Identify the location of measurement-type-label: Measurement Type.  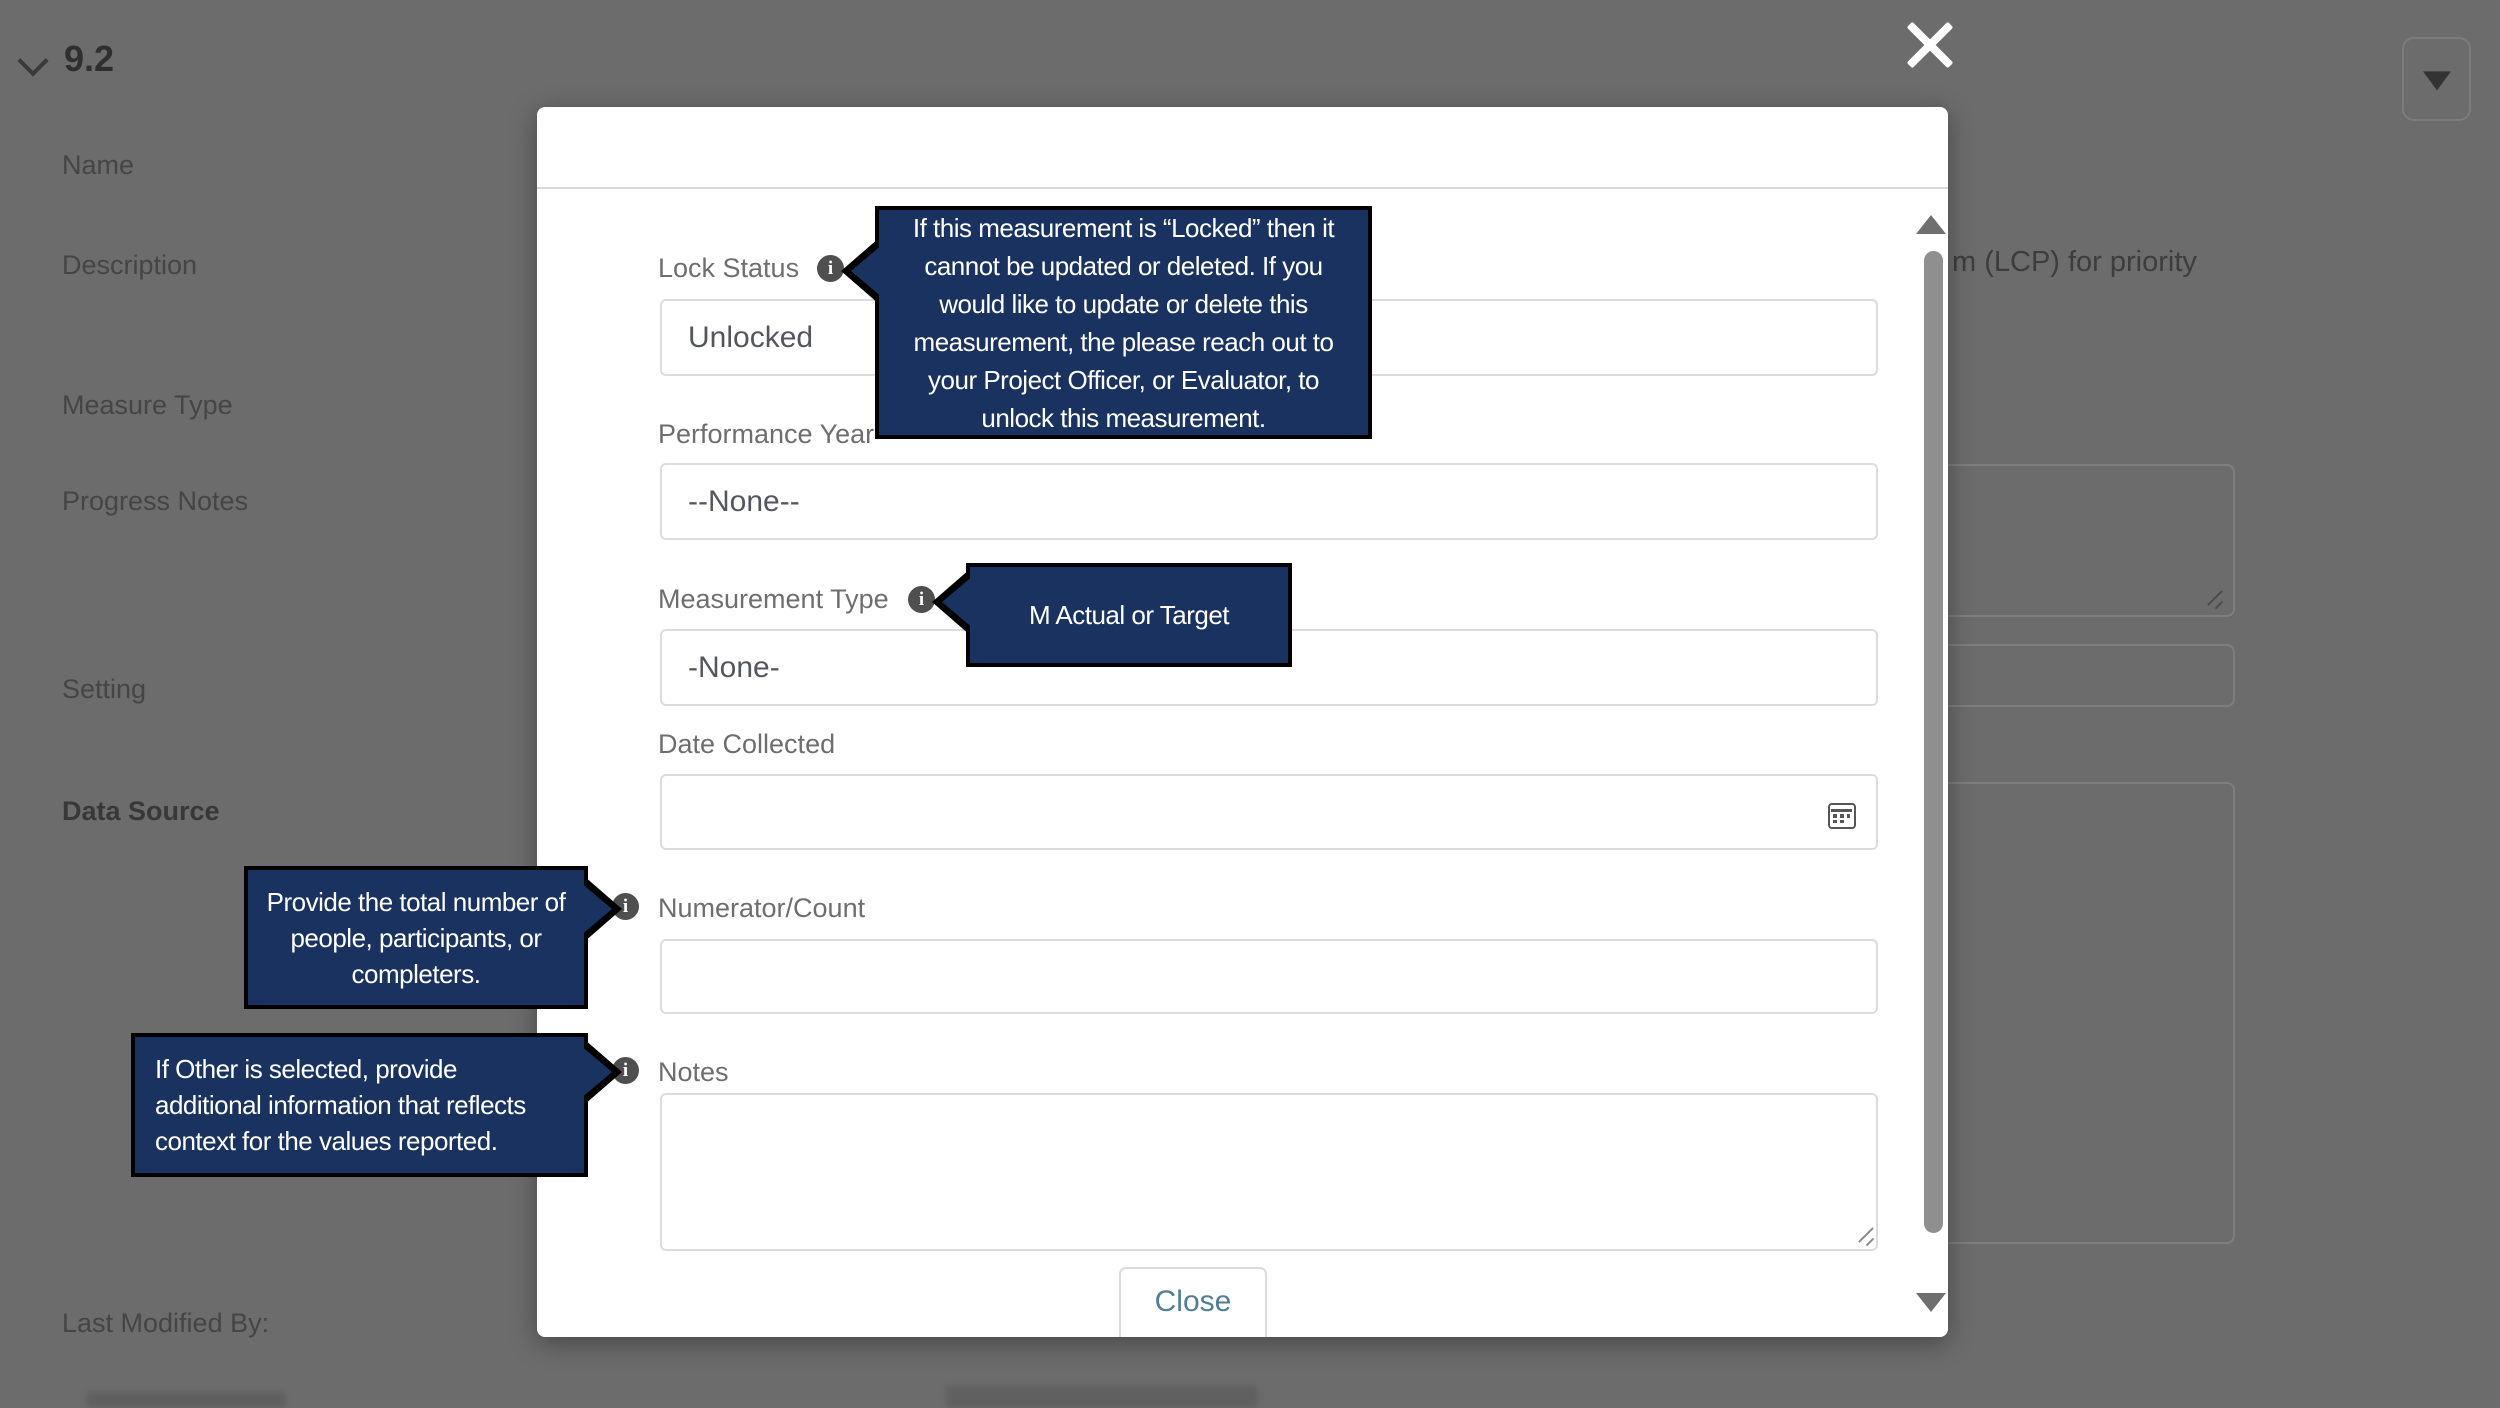
(773, 599).